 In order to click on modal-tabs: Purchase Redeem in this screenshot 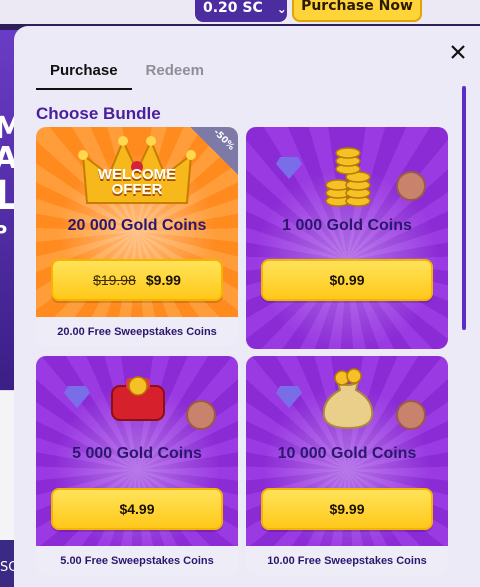, I will do `click(127, 75)`.